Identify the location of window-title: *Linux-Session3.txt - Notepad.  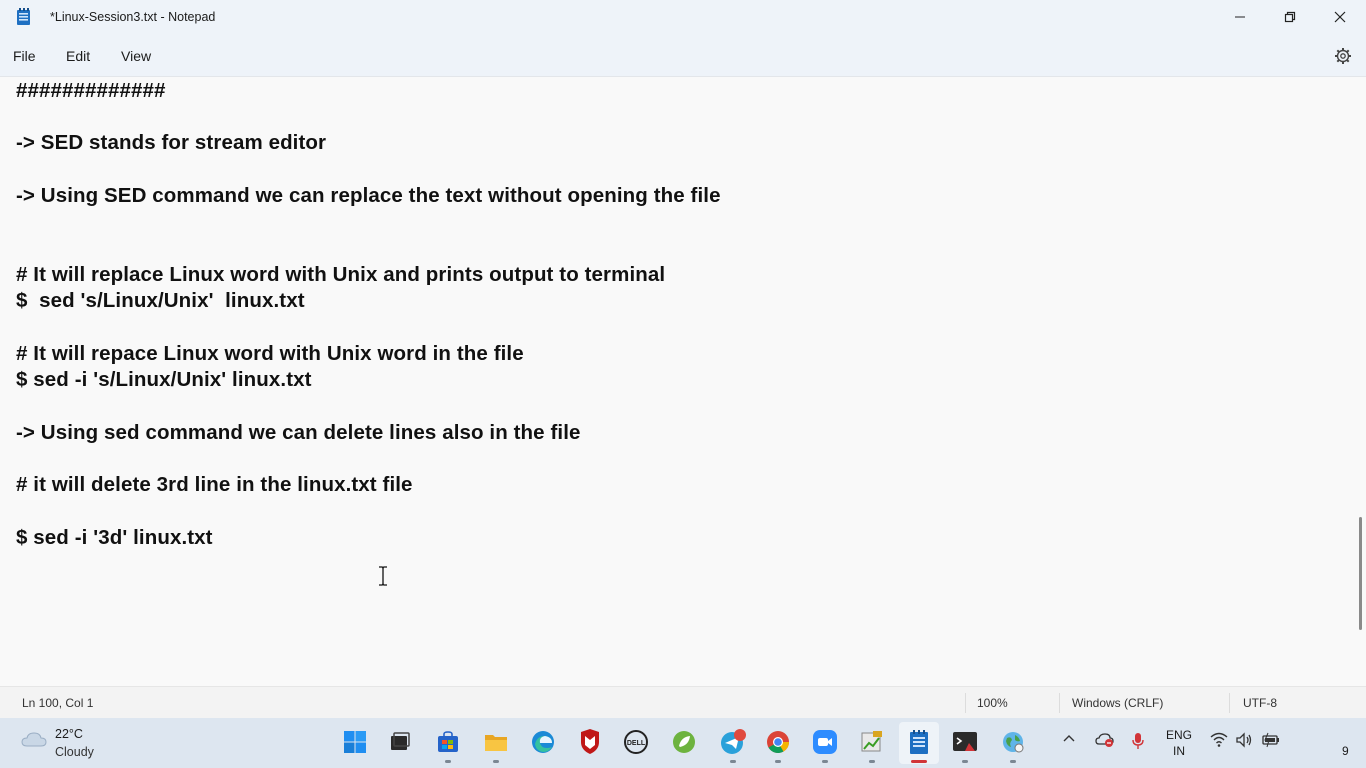
(133, 17).